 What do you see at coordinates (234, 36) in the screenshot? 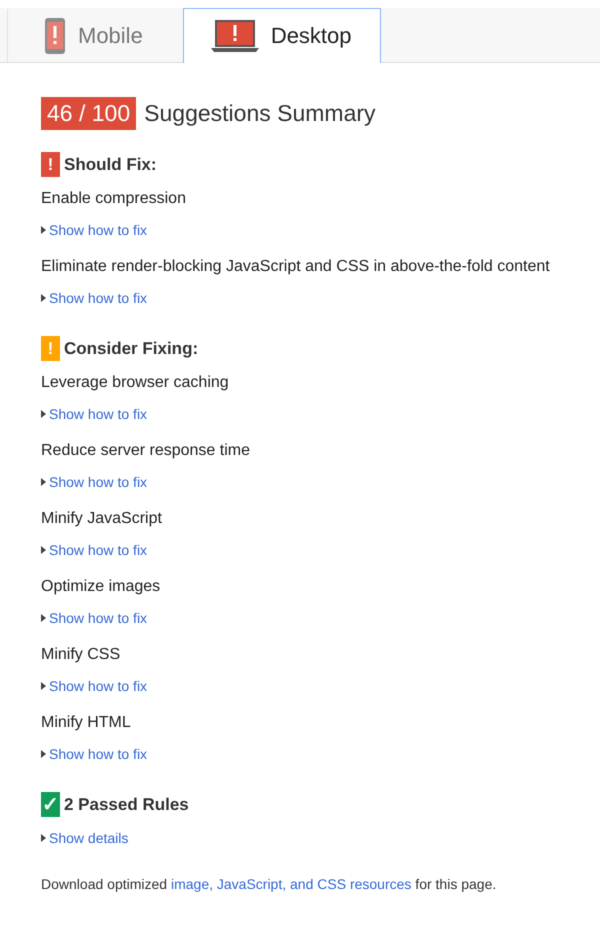
I see `laptop-icon` at bounding box center [234, 36].